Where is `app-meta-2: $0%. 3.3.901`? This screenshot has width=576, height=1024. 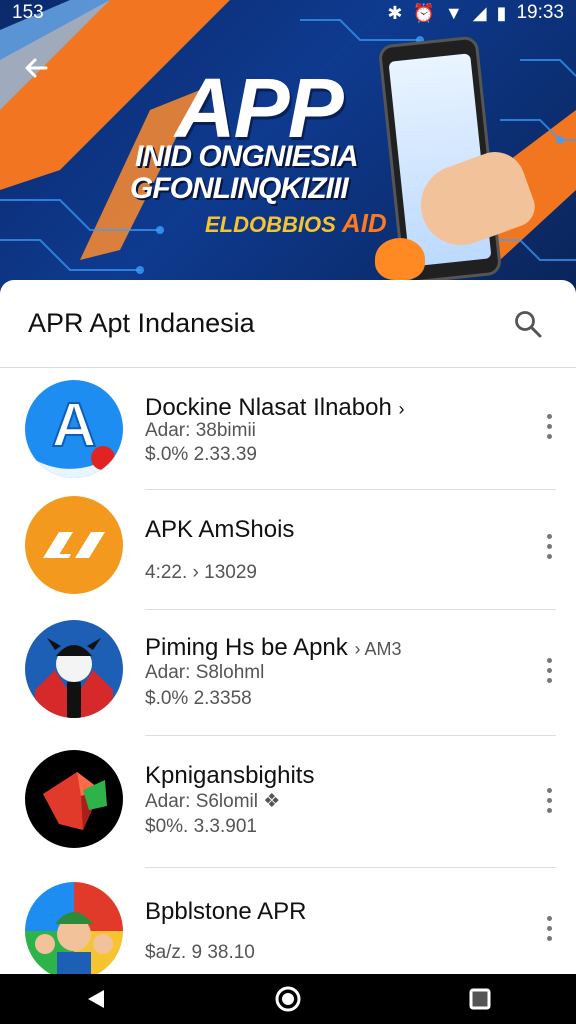
app-meta-2: $0%. 3.3.901 is located at coordinates (201, 826).